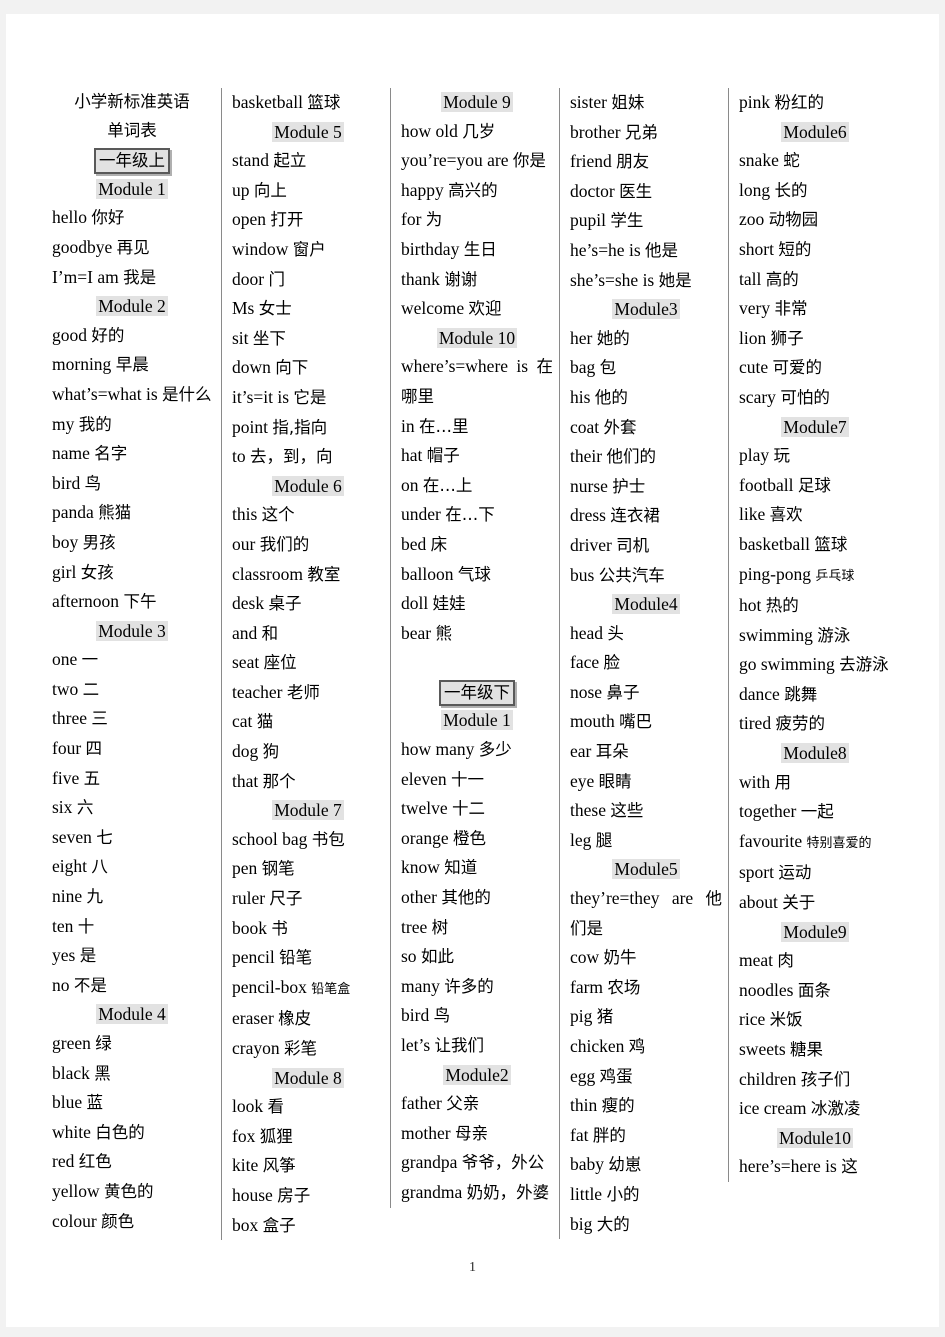 The height and width of the screenshot is (1337, 945). What do you see at coordinates (90, 660) in the screenshot?
I see `entry-chinese: 一` at bounding box center [90, 660].